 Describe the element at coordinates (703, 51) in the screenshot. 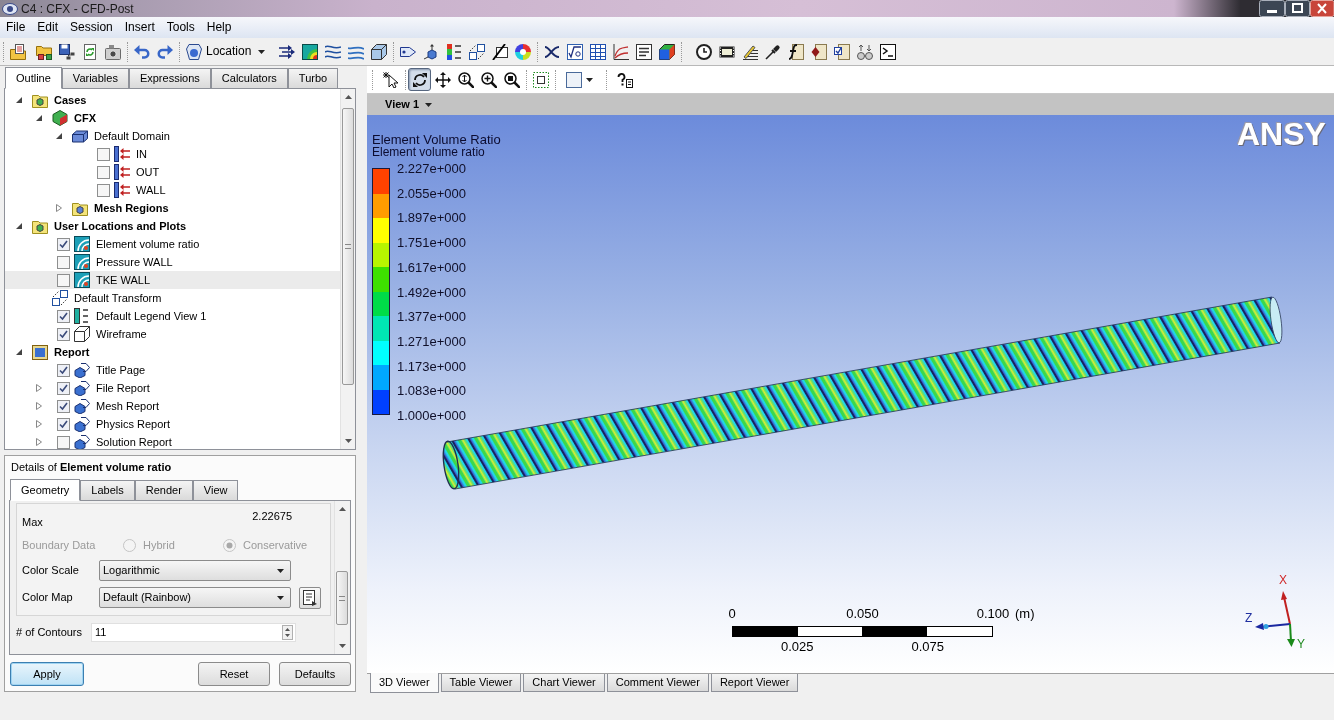

I see `clock-icon` at that location.